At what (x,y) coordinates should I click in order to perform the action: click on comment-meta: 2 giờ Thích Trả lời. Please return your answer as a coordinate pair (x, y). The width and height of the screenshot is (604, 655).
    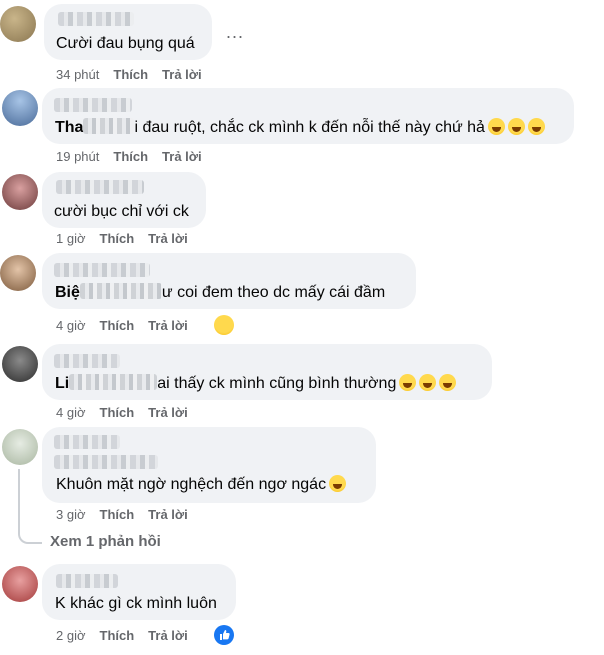
    Looking at the image, I should click on (129, 635).